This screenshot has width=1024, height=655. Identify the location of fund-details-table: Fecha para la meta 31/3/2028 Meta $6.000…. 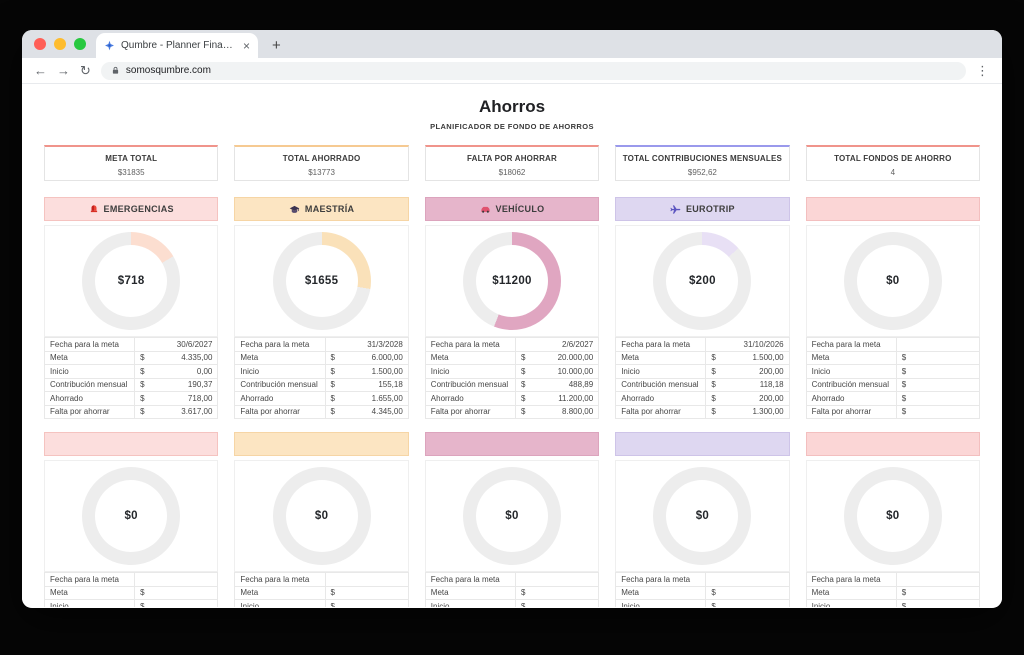
(321, 378).